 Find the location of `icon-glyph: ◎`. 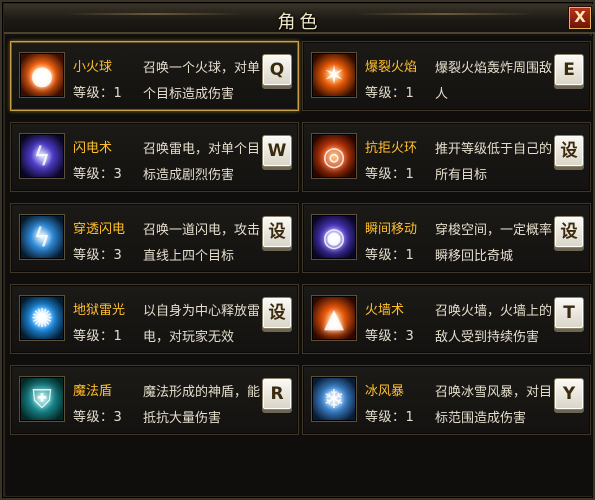

icon-glyph: ◎ is located at coordinates (334, 157).